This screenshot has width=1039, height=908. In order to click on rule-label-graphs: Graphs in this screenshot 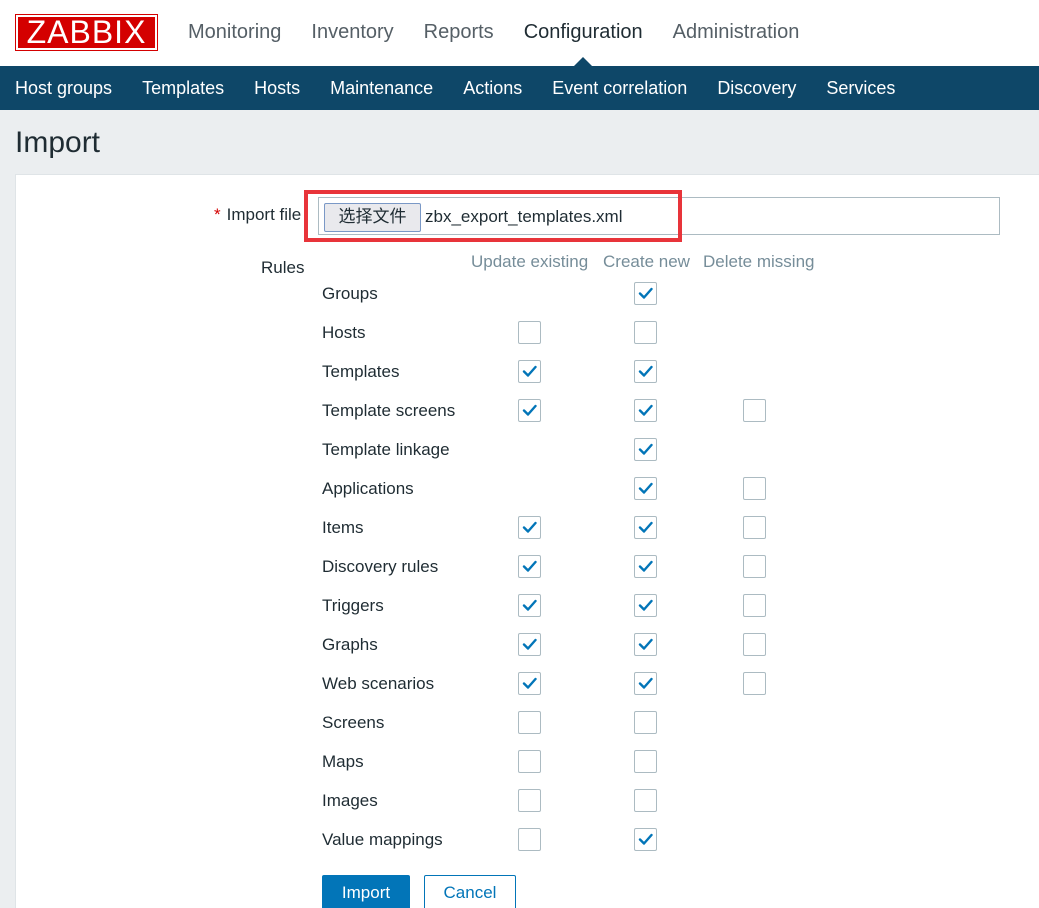, I will do `click(350, 644)`.